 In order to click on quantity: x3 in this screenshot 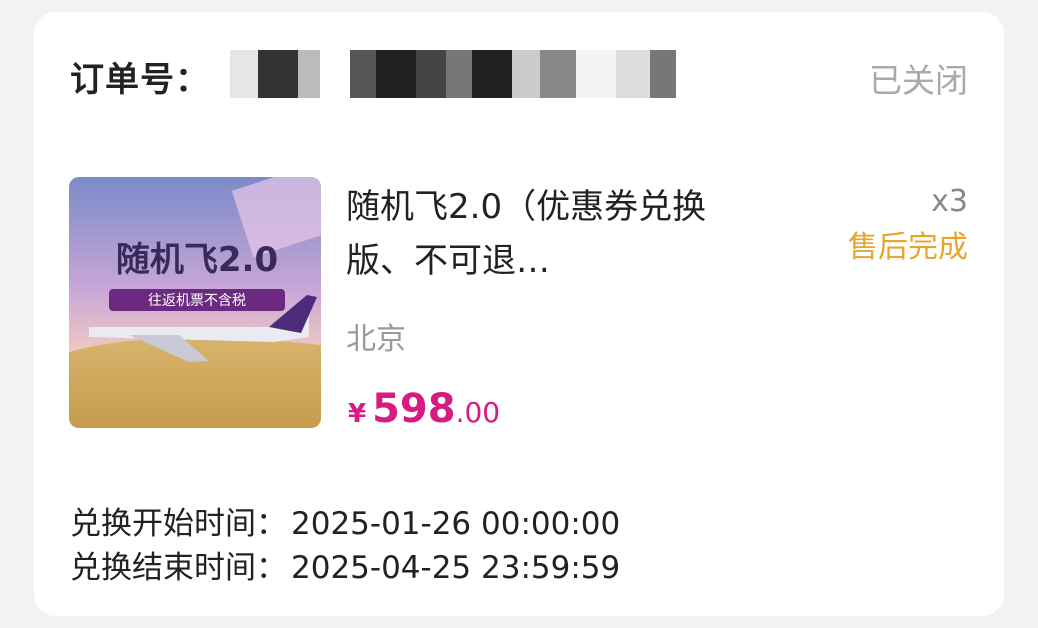, I will do `click(949, 201)`.